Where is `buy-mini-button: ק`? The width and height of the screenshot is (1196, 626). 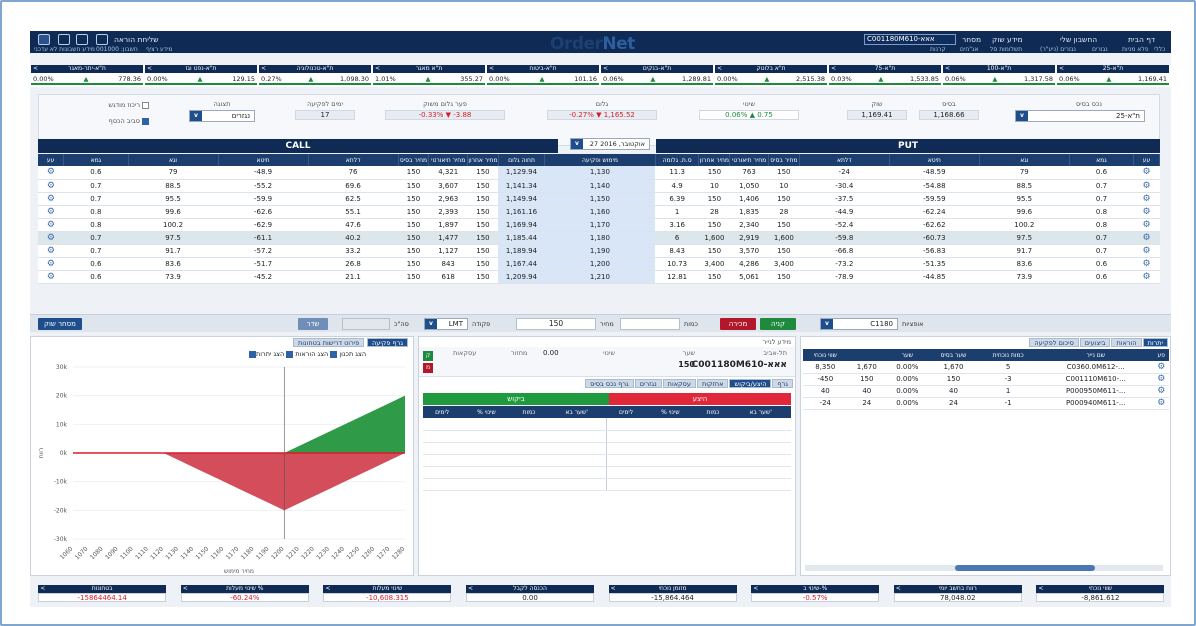 buy-mini-button: ק is located at coordinates (428, 356).